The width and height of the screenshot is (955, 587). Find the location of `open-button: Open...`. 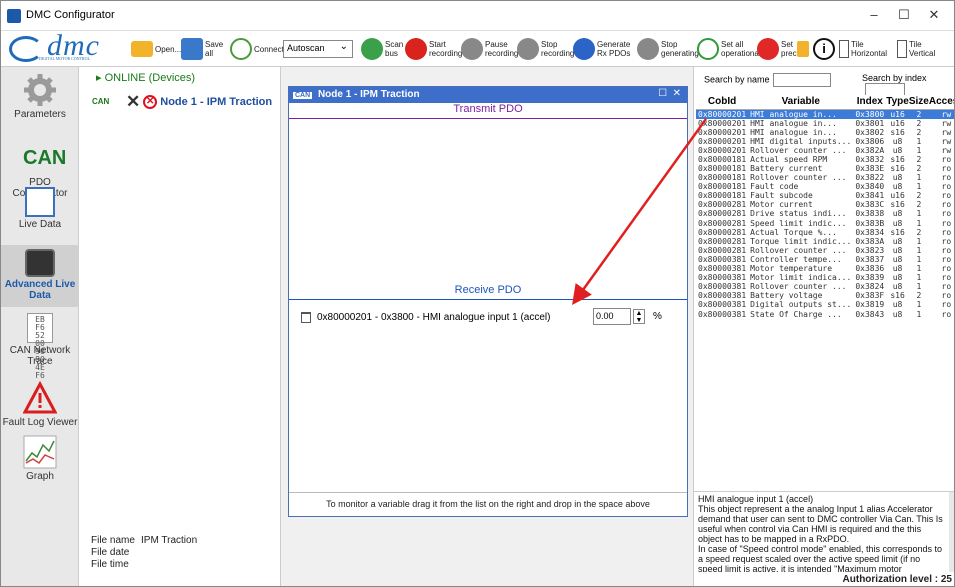

open-button: Open... is located at coordinates (156, 49).